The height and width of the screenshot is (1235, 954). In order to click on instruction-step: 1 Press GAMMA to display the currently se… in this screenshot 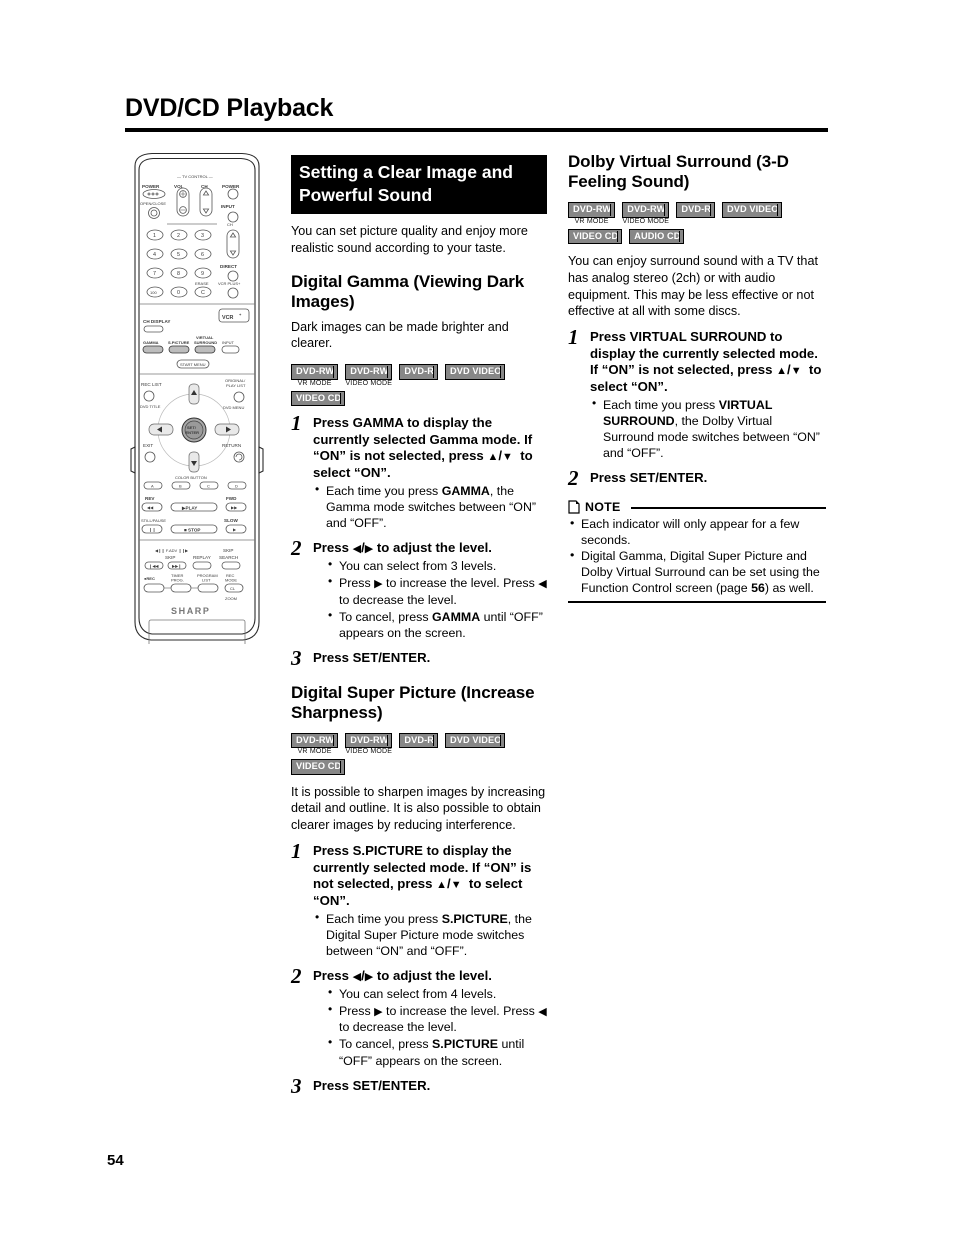, I will do `click(419, 471)`.